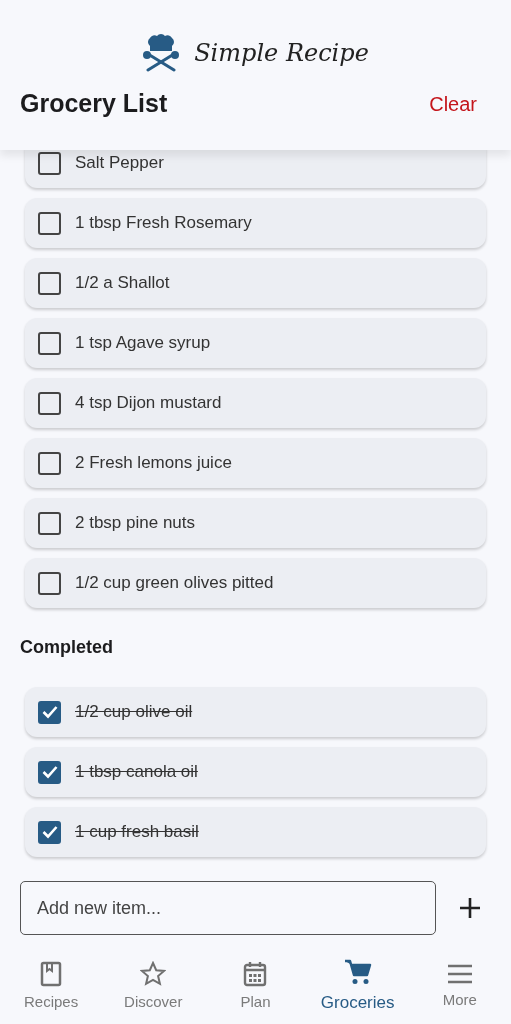 This screenshot has height=1024, width=511. Describe the element at coordinates (161, 52) in the screenshot. I see `chef-logo-icon` at that location.